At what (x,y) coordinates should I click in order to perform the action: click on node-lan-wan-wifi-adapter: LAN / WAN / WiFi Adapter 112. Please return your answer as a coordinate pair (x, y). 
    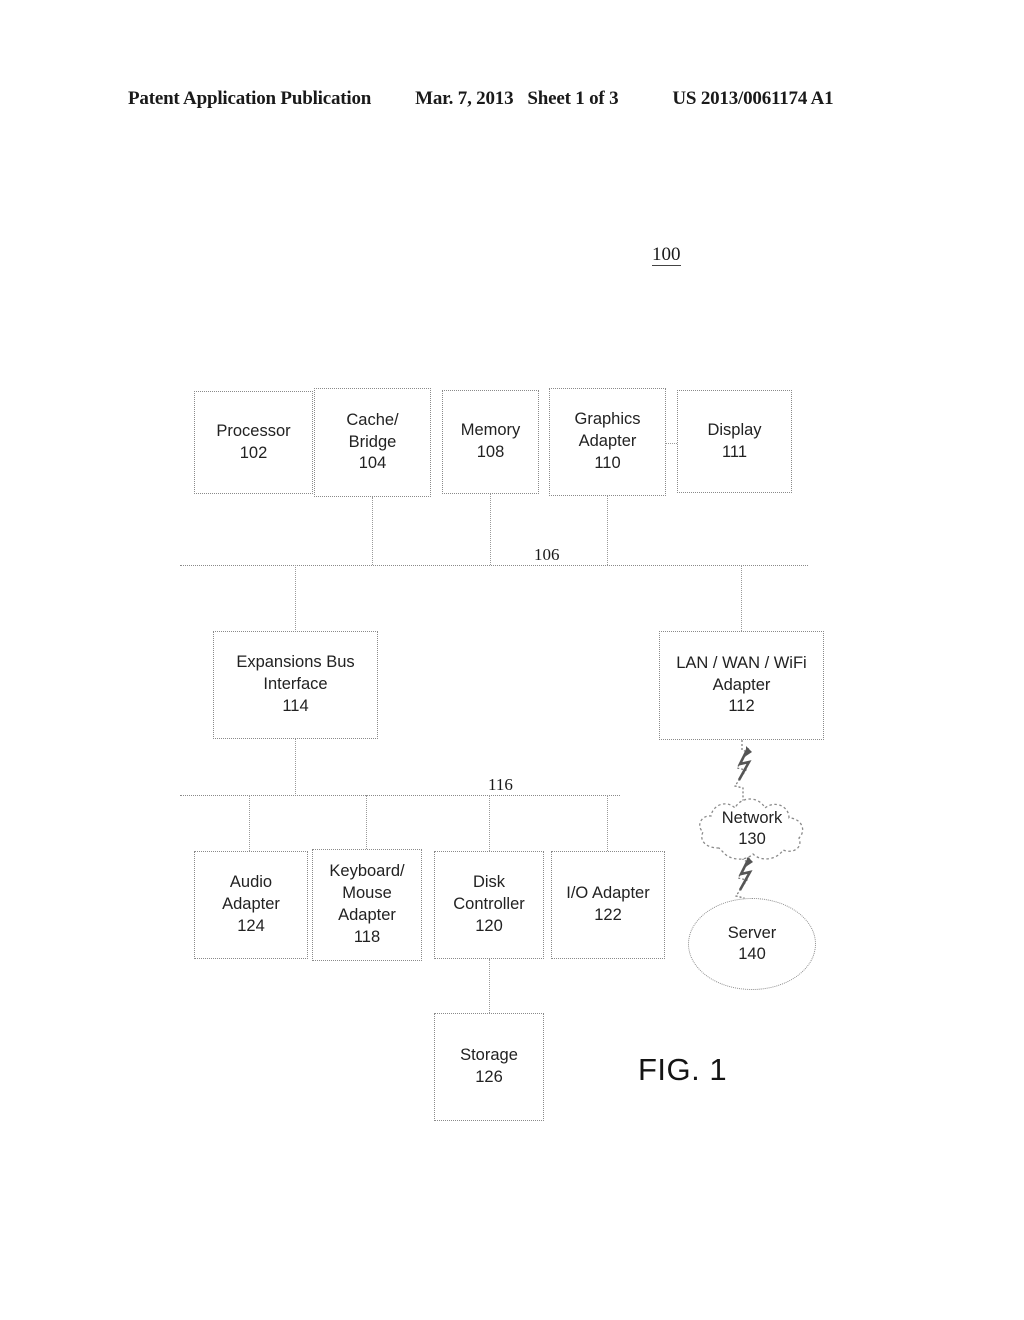
    Looking at the image, I should click on (741, 685).